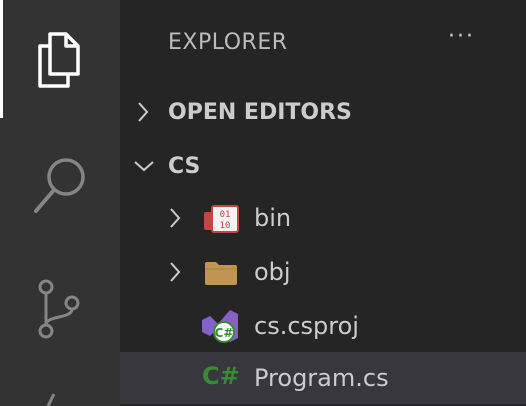  Describe the element at coordinates (273, 218) in the screenshot. I see `tree-item-label: bin` at that location.